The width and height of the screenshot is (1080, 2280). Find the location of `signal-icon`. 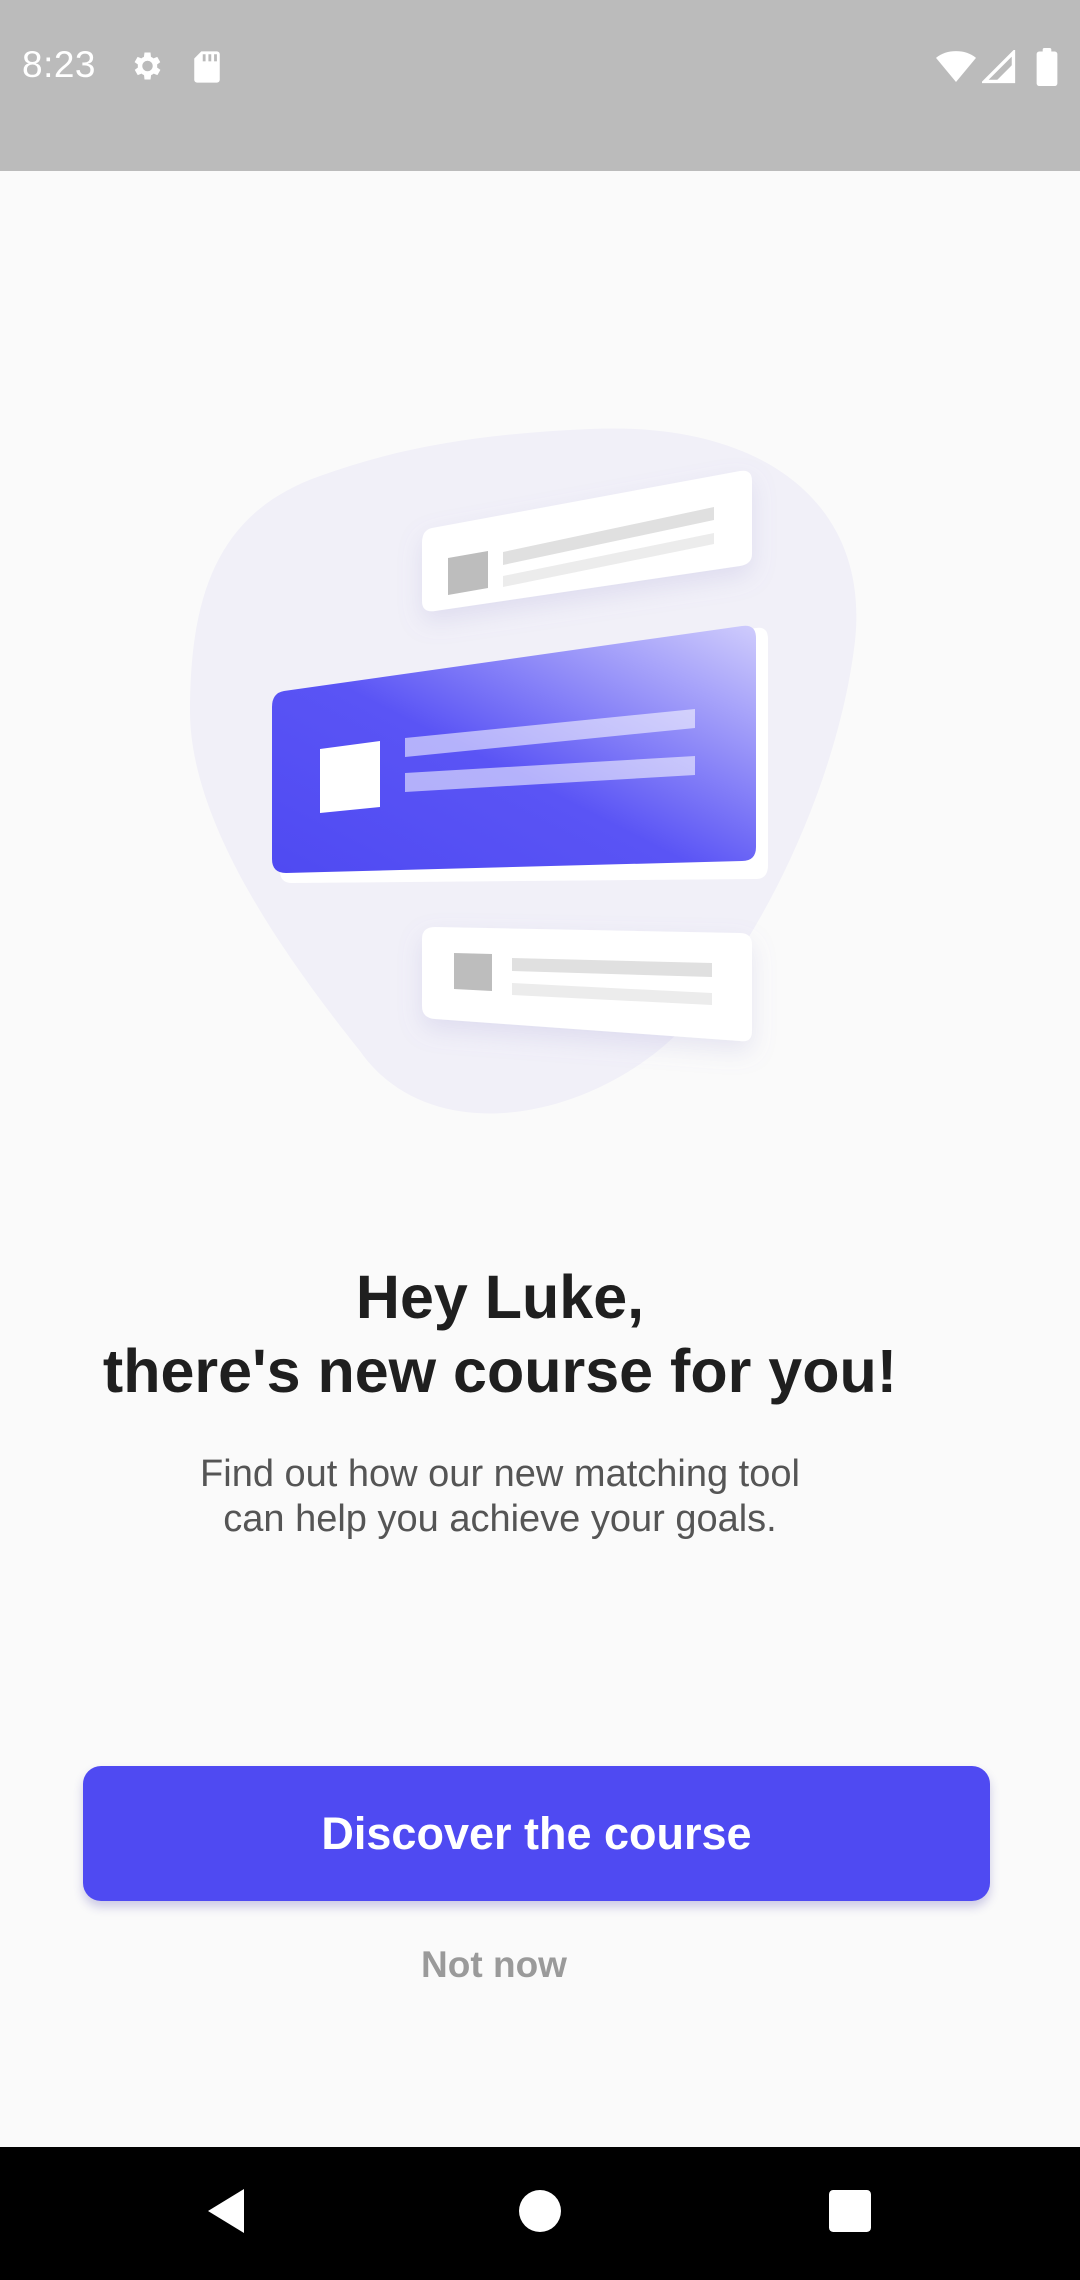

signal-icon is located at coordinates (998, 68).